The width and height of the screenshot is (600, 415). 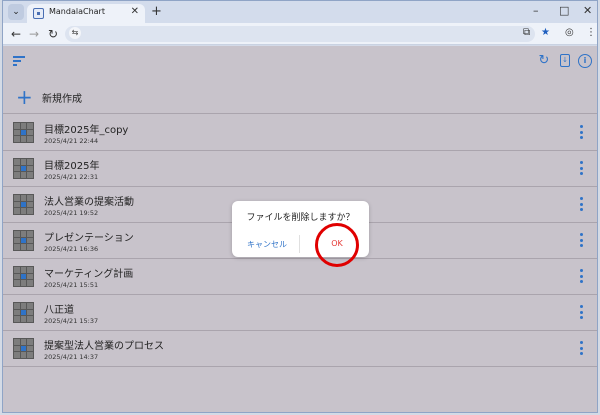 What do you see at coordinates (77, 11) in the screenshot?
I see `tab-title: MandalaChart` at bounding box center [77, 11].